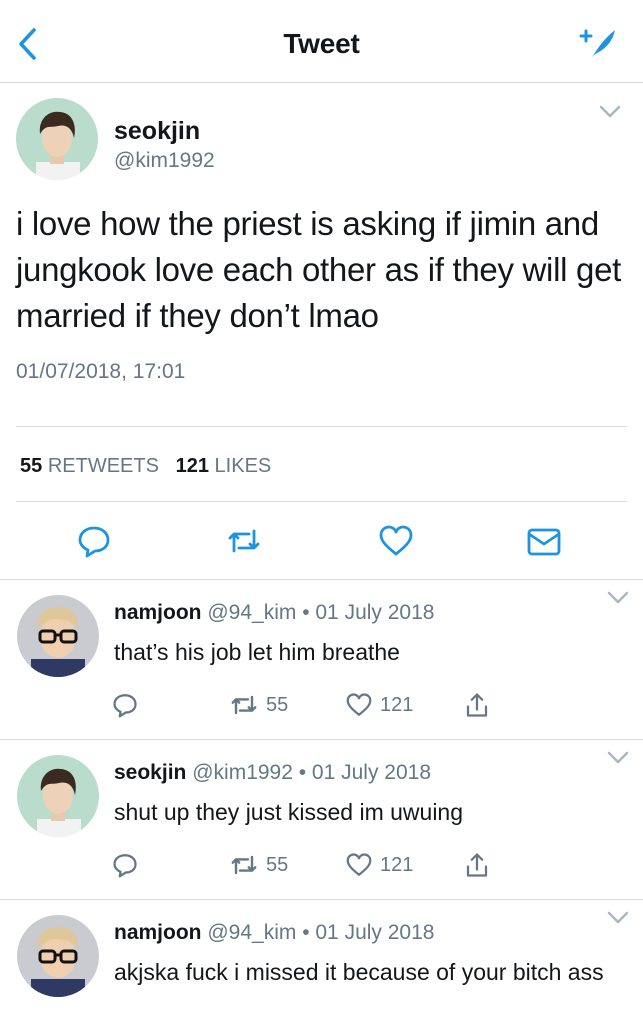 Image resolution: width=643 pixels, height=1024 pixels. I want to click on author-handle: @kim1992, so click(164, 161).